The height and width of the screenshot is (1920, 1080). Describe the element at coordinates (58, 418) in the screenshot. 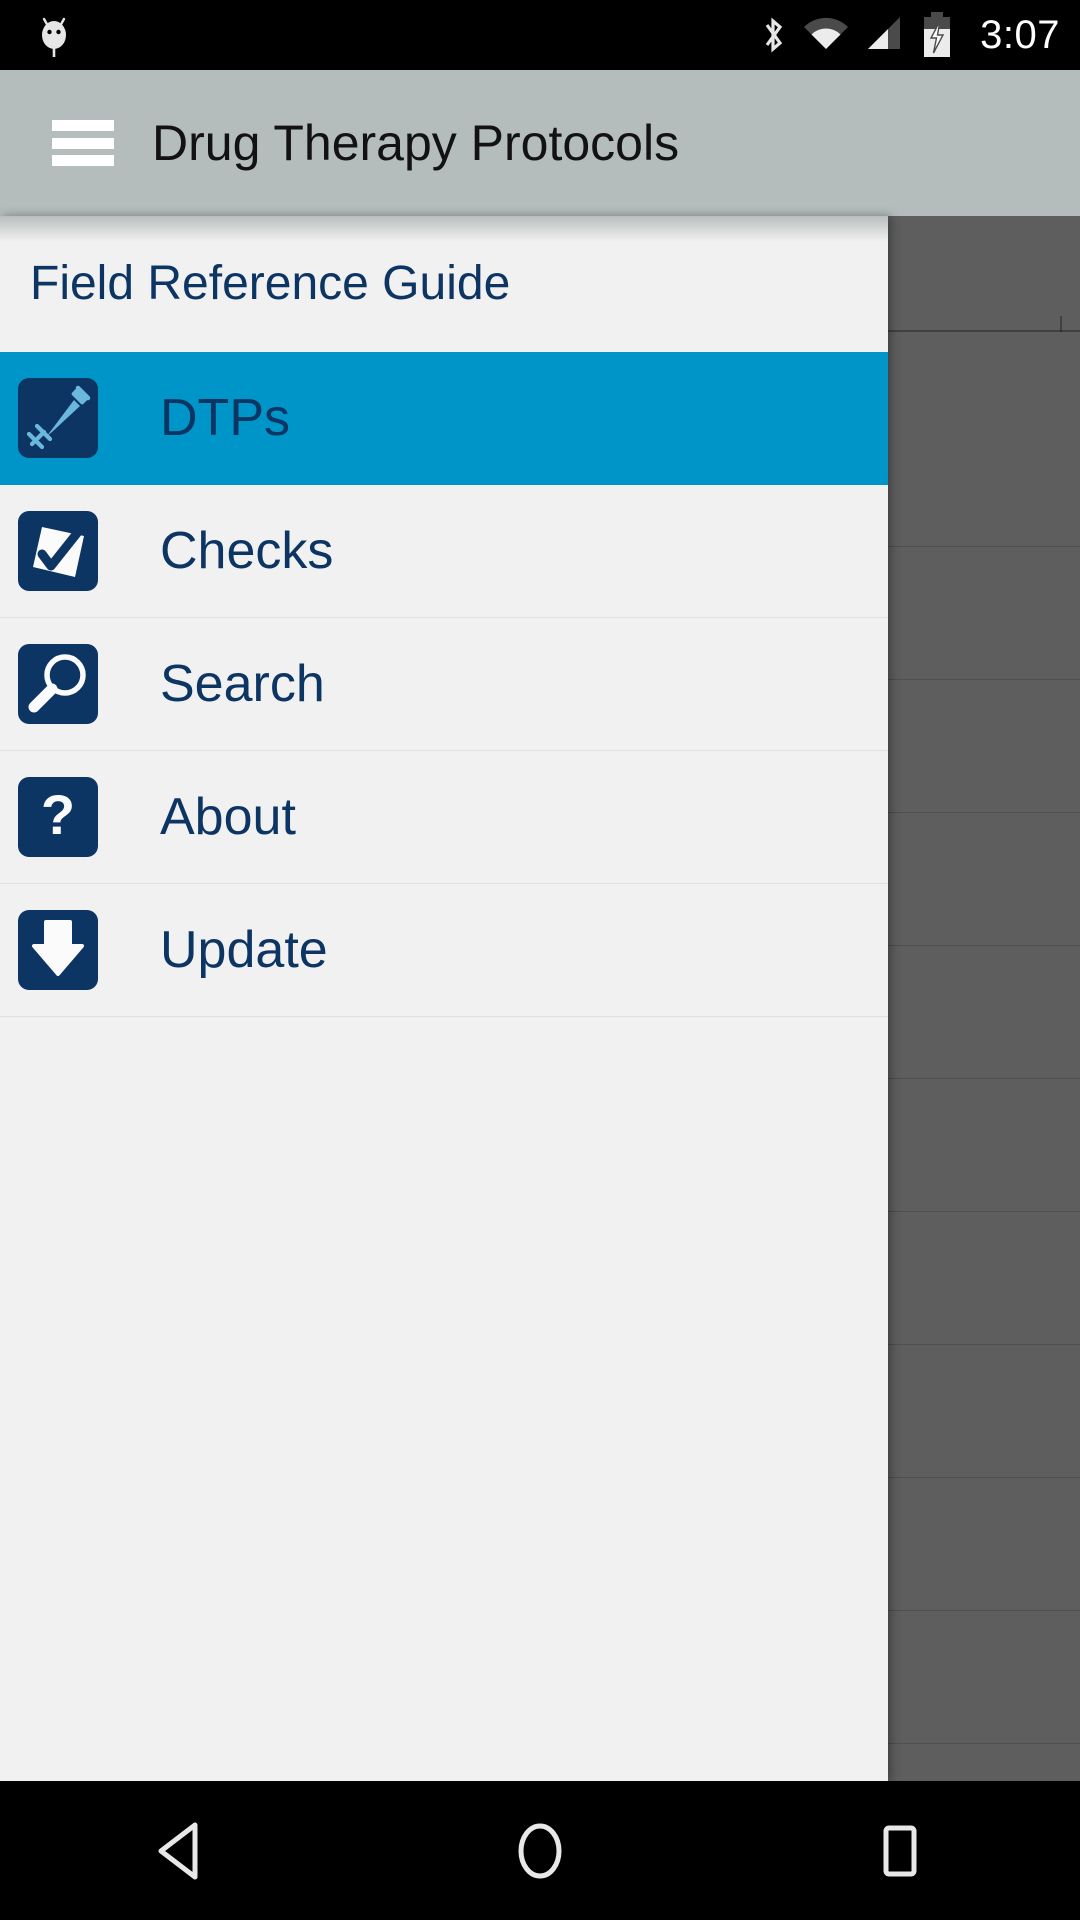

I see `syringe-icon` at that location.